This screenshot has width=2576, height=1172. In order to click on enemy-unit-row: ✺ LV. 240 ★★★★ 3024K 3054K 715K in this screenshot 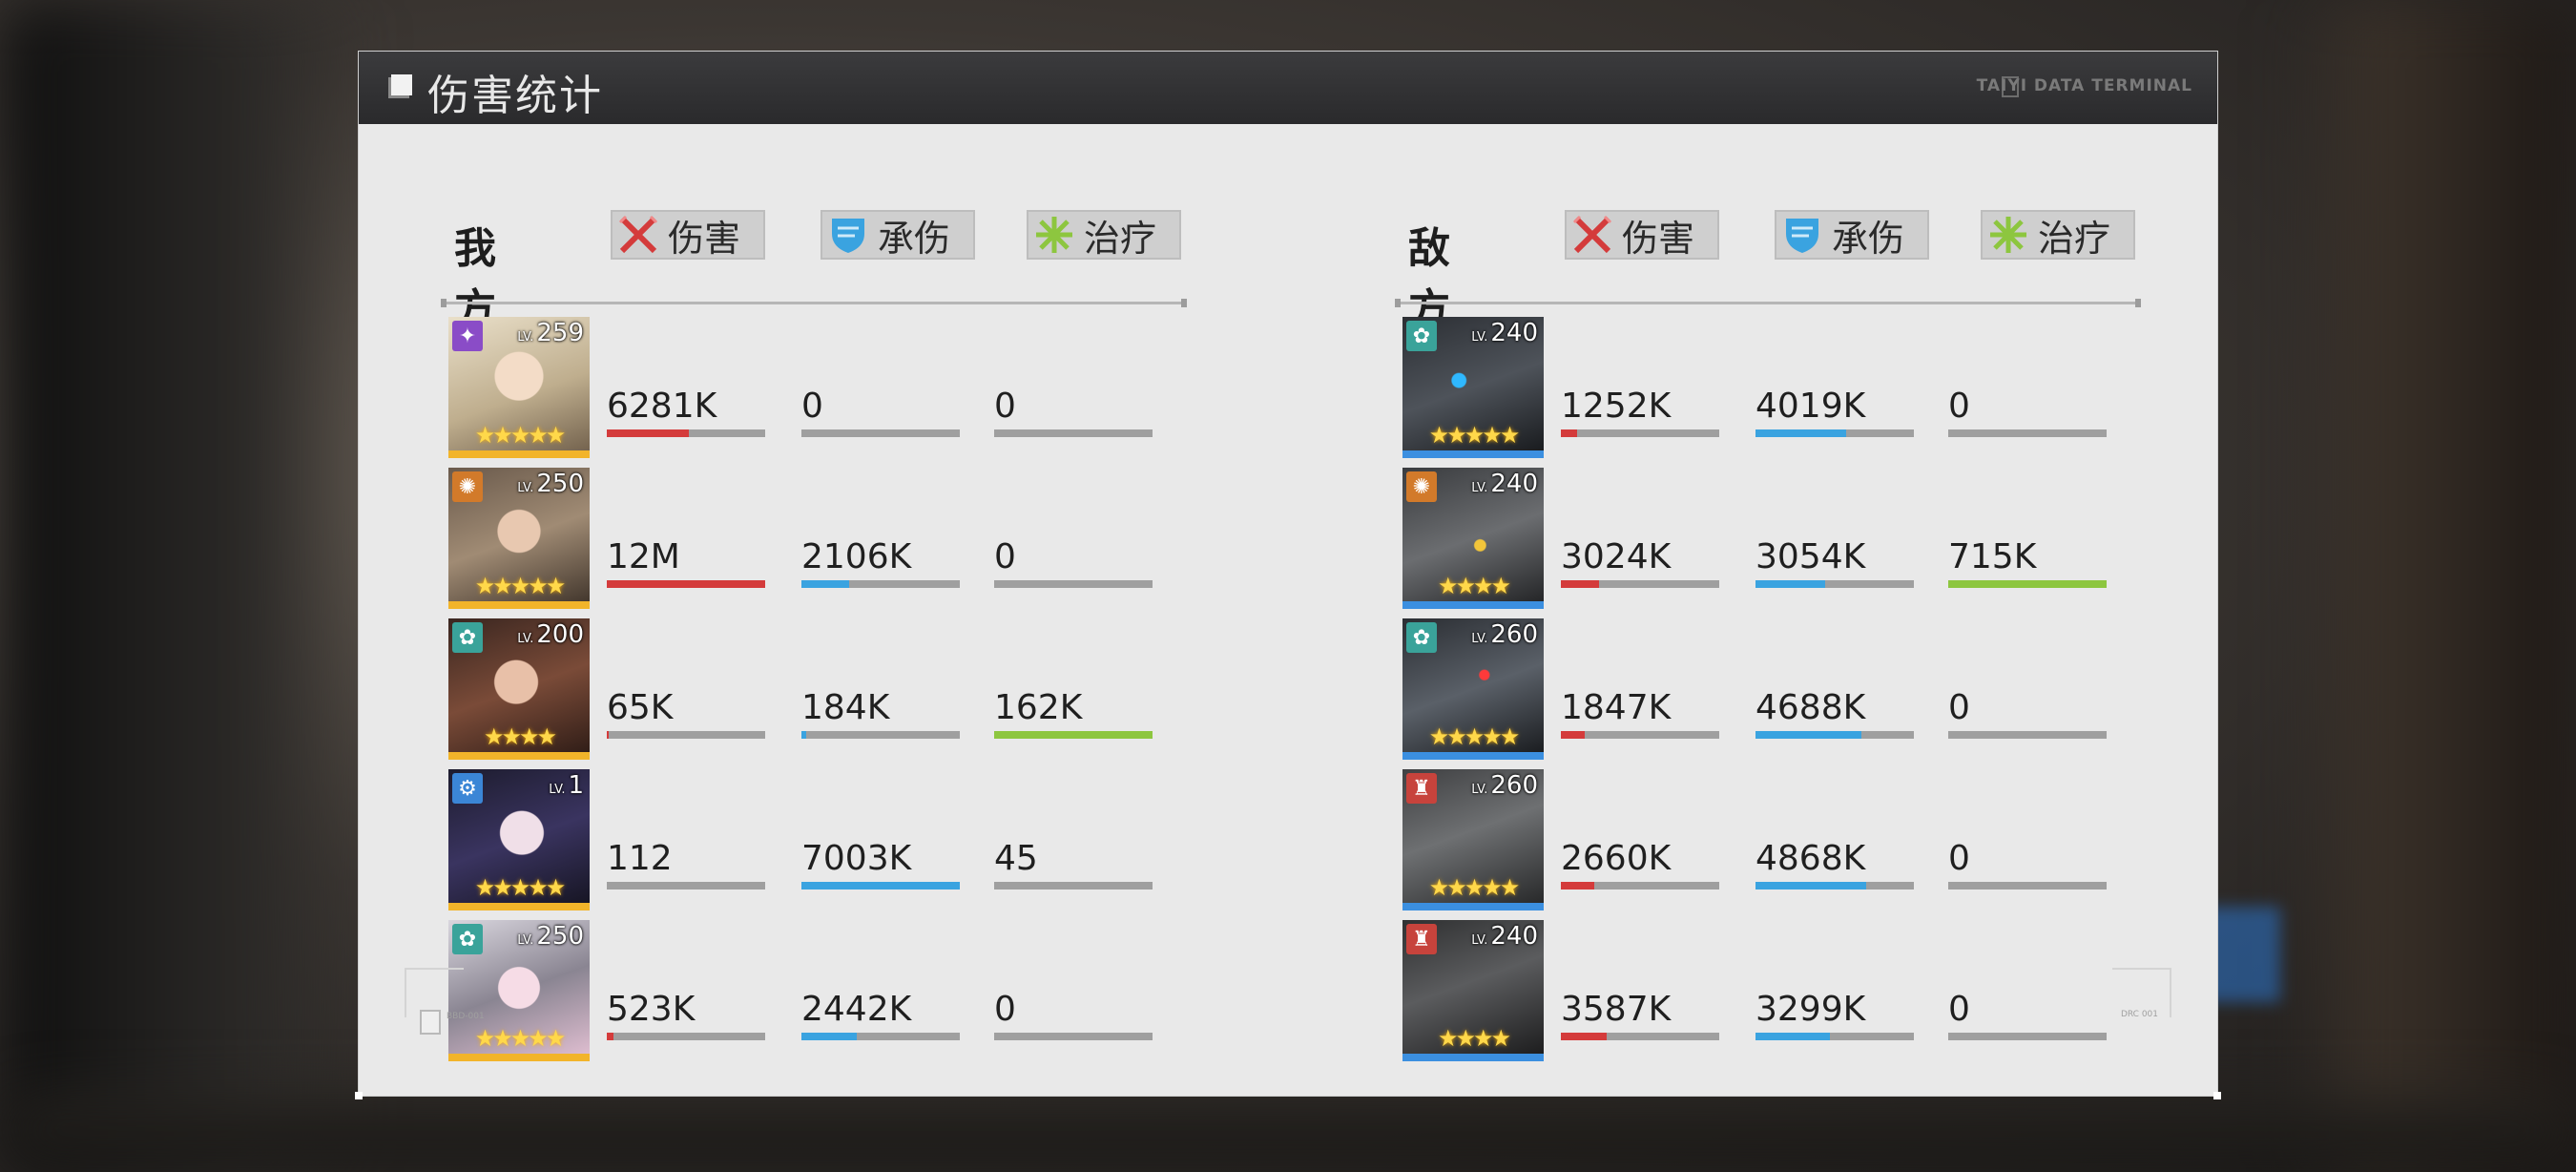, I will do `click(1879, 539)`.